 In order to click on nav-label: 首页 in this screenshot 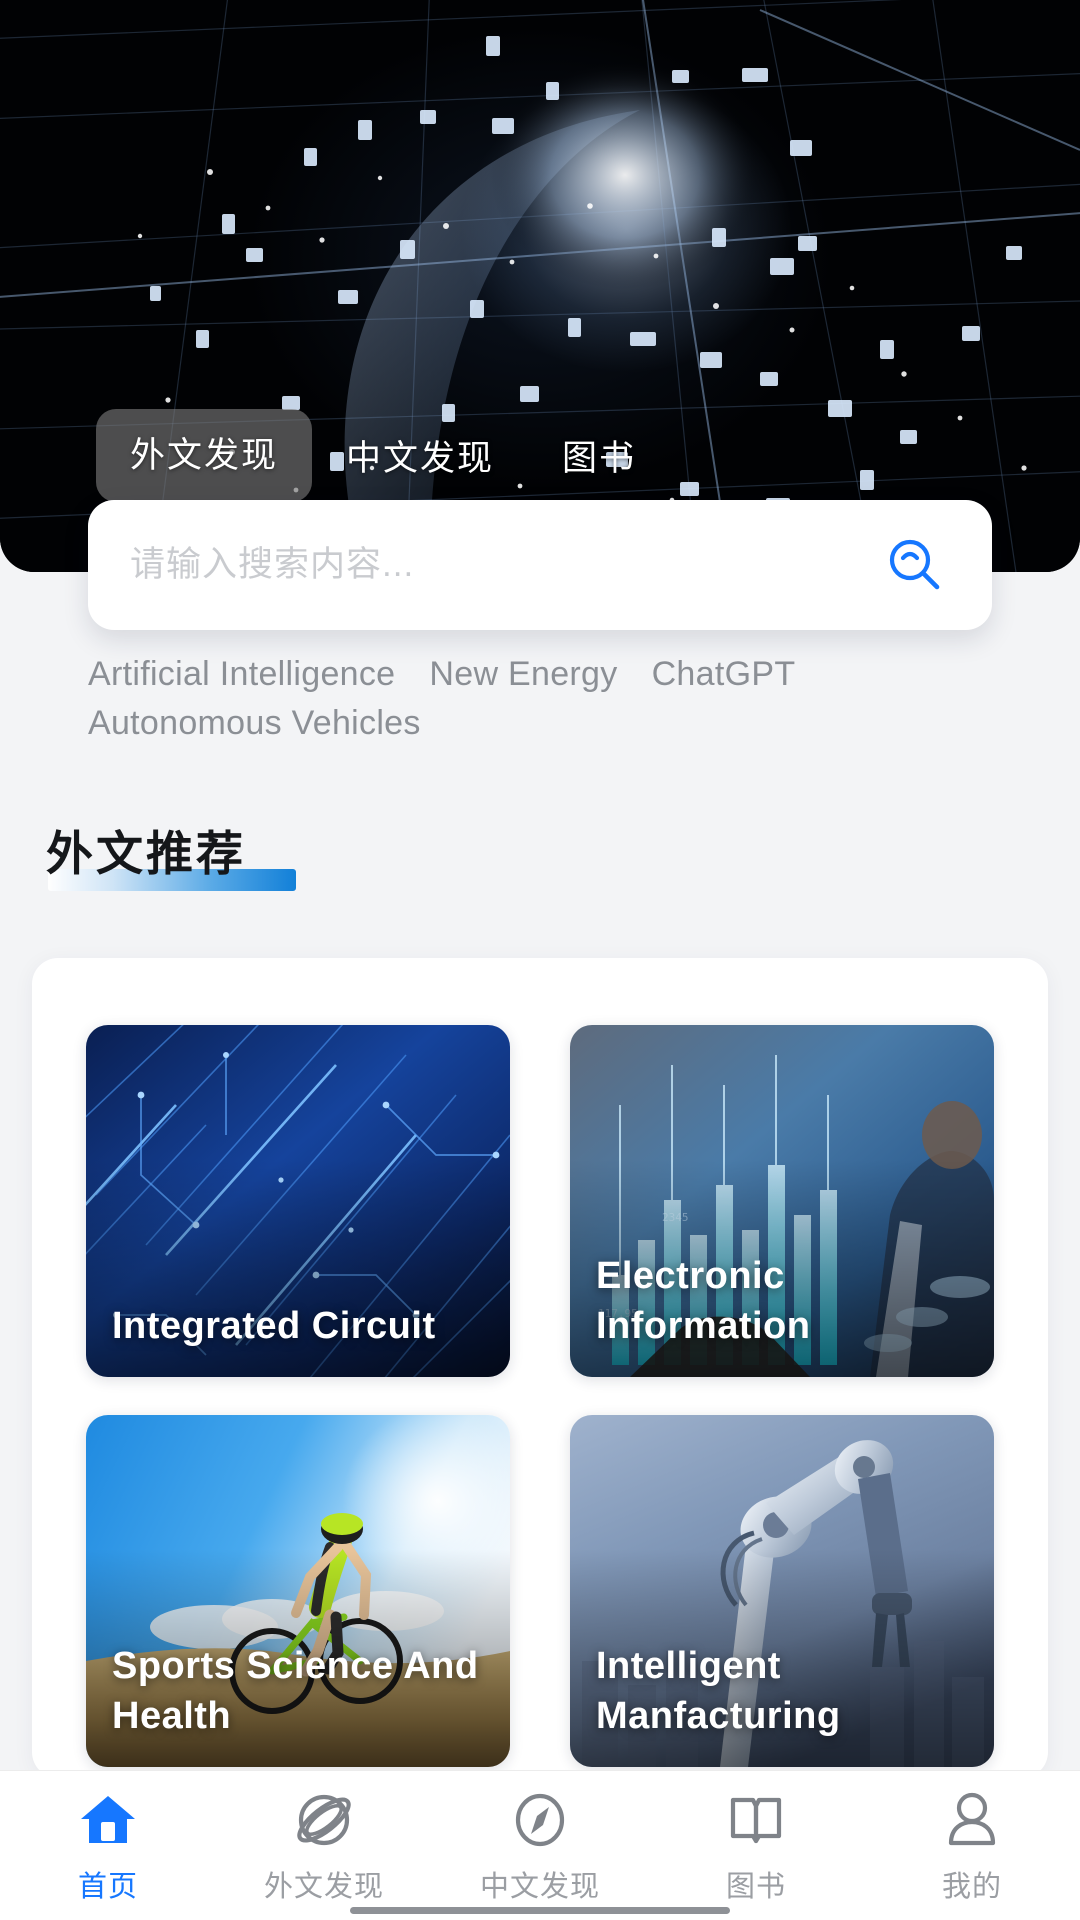, I will do `click(107, 1887)`.